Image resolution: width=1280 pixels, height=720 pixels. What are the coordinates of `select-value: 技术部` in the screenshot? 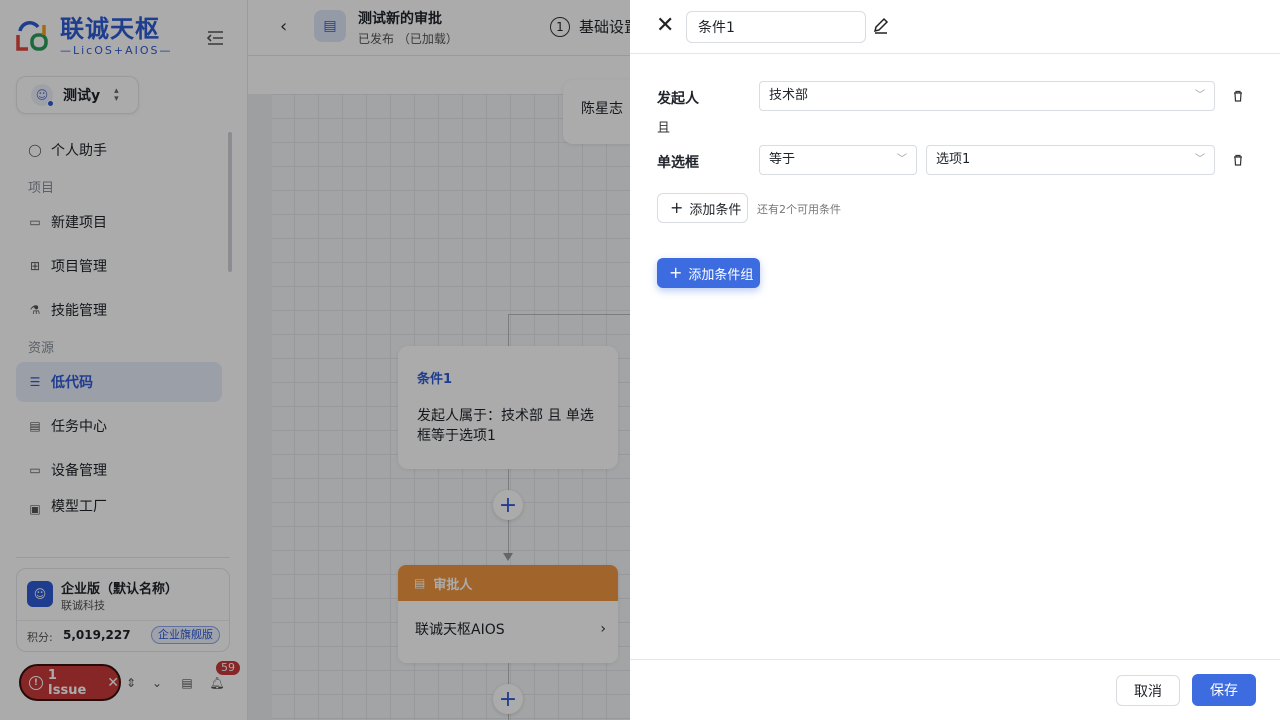 It's located at (789, 95).